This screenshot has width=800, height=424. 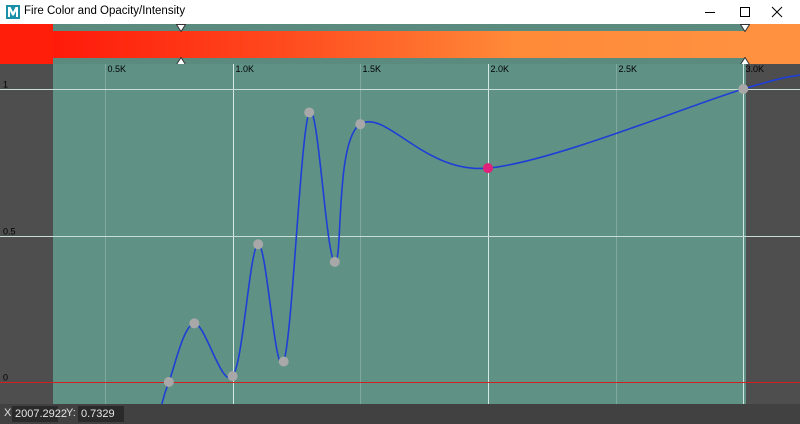 I want to click on x-tick-label: 1.5K, so click(x=372, y=69).